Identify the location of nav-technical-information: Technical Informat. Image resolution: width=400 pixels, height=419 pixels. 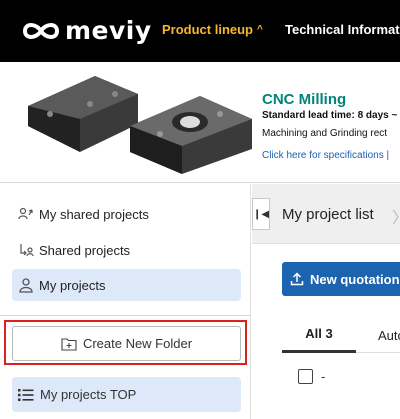
(342, 29).